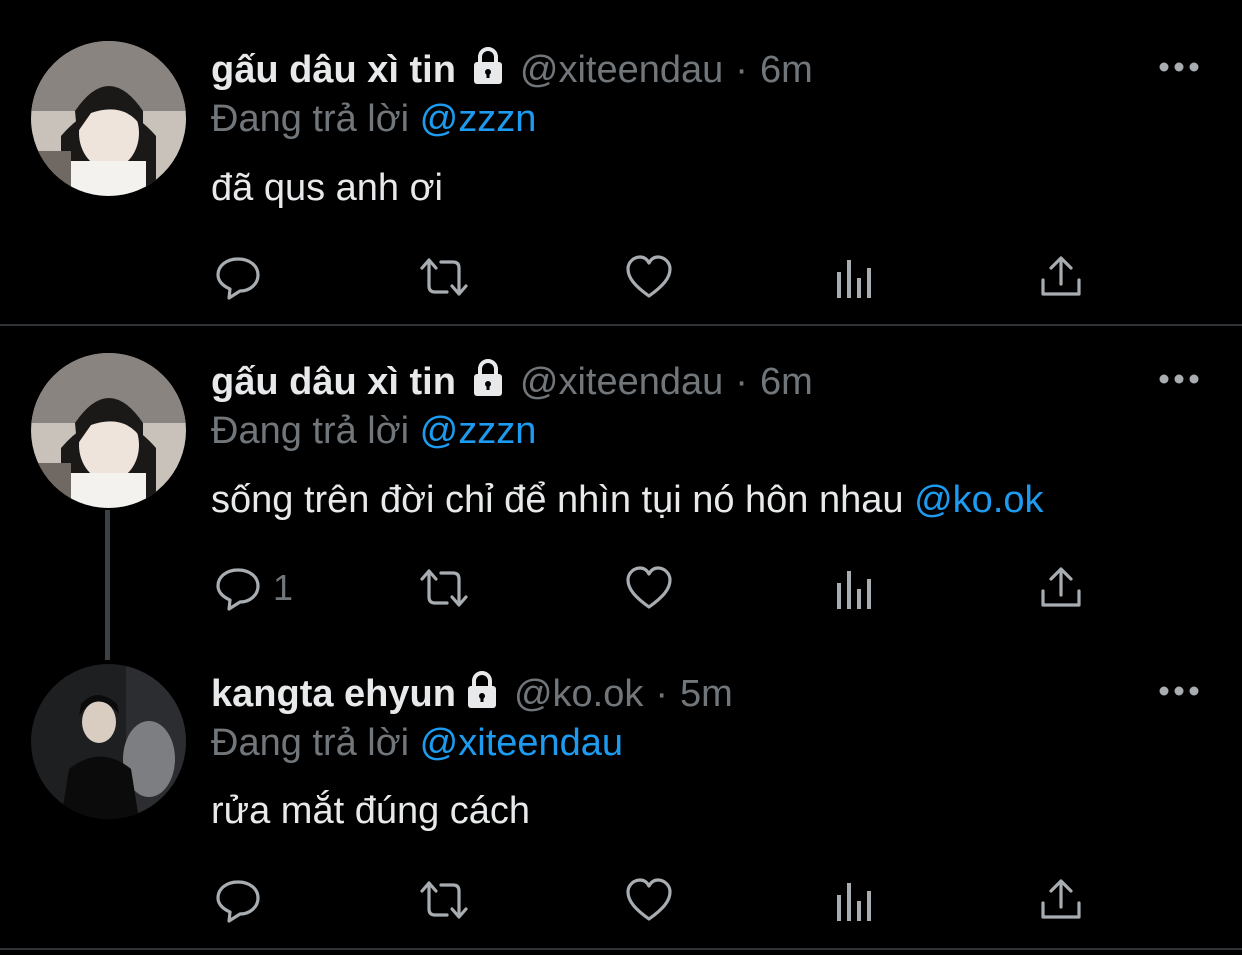 Image resolution: width=1242 pixels, height=955 pixels. I want to click on replying-to: Đang trả lời @xiteendau, so click(417, 743).